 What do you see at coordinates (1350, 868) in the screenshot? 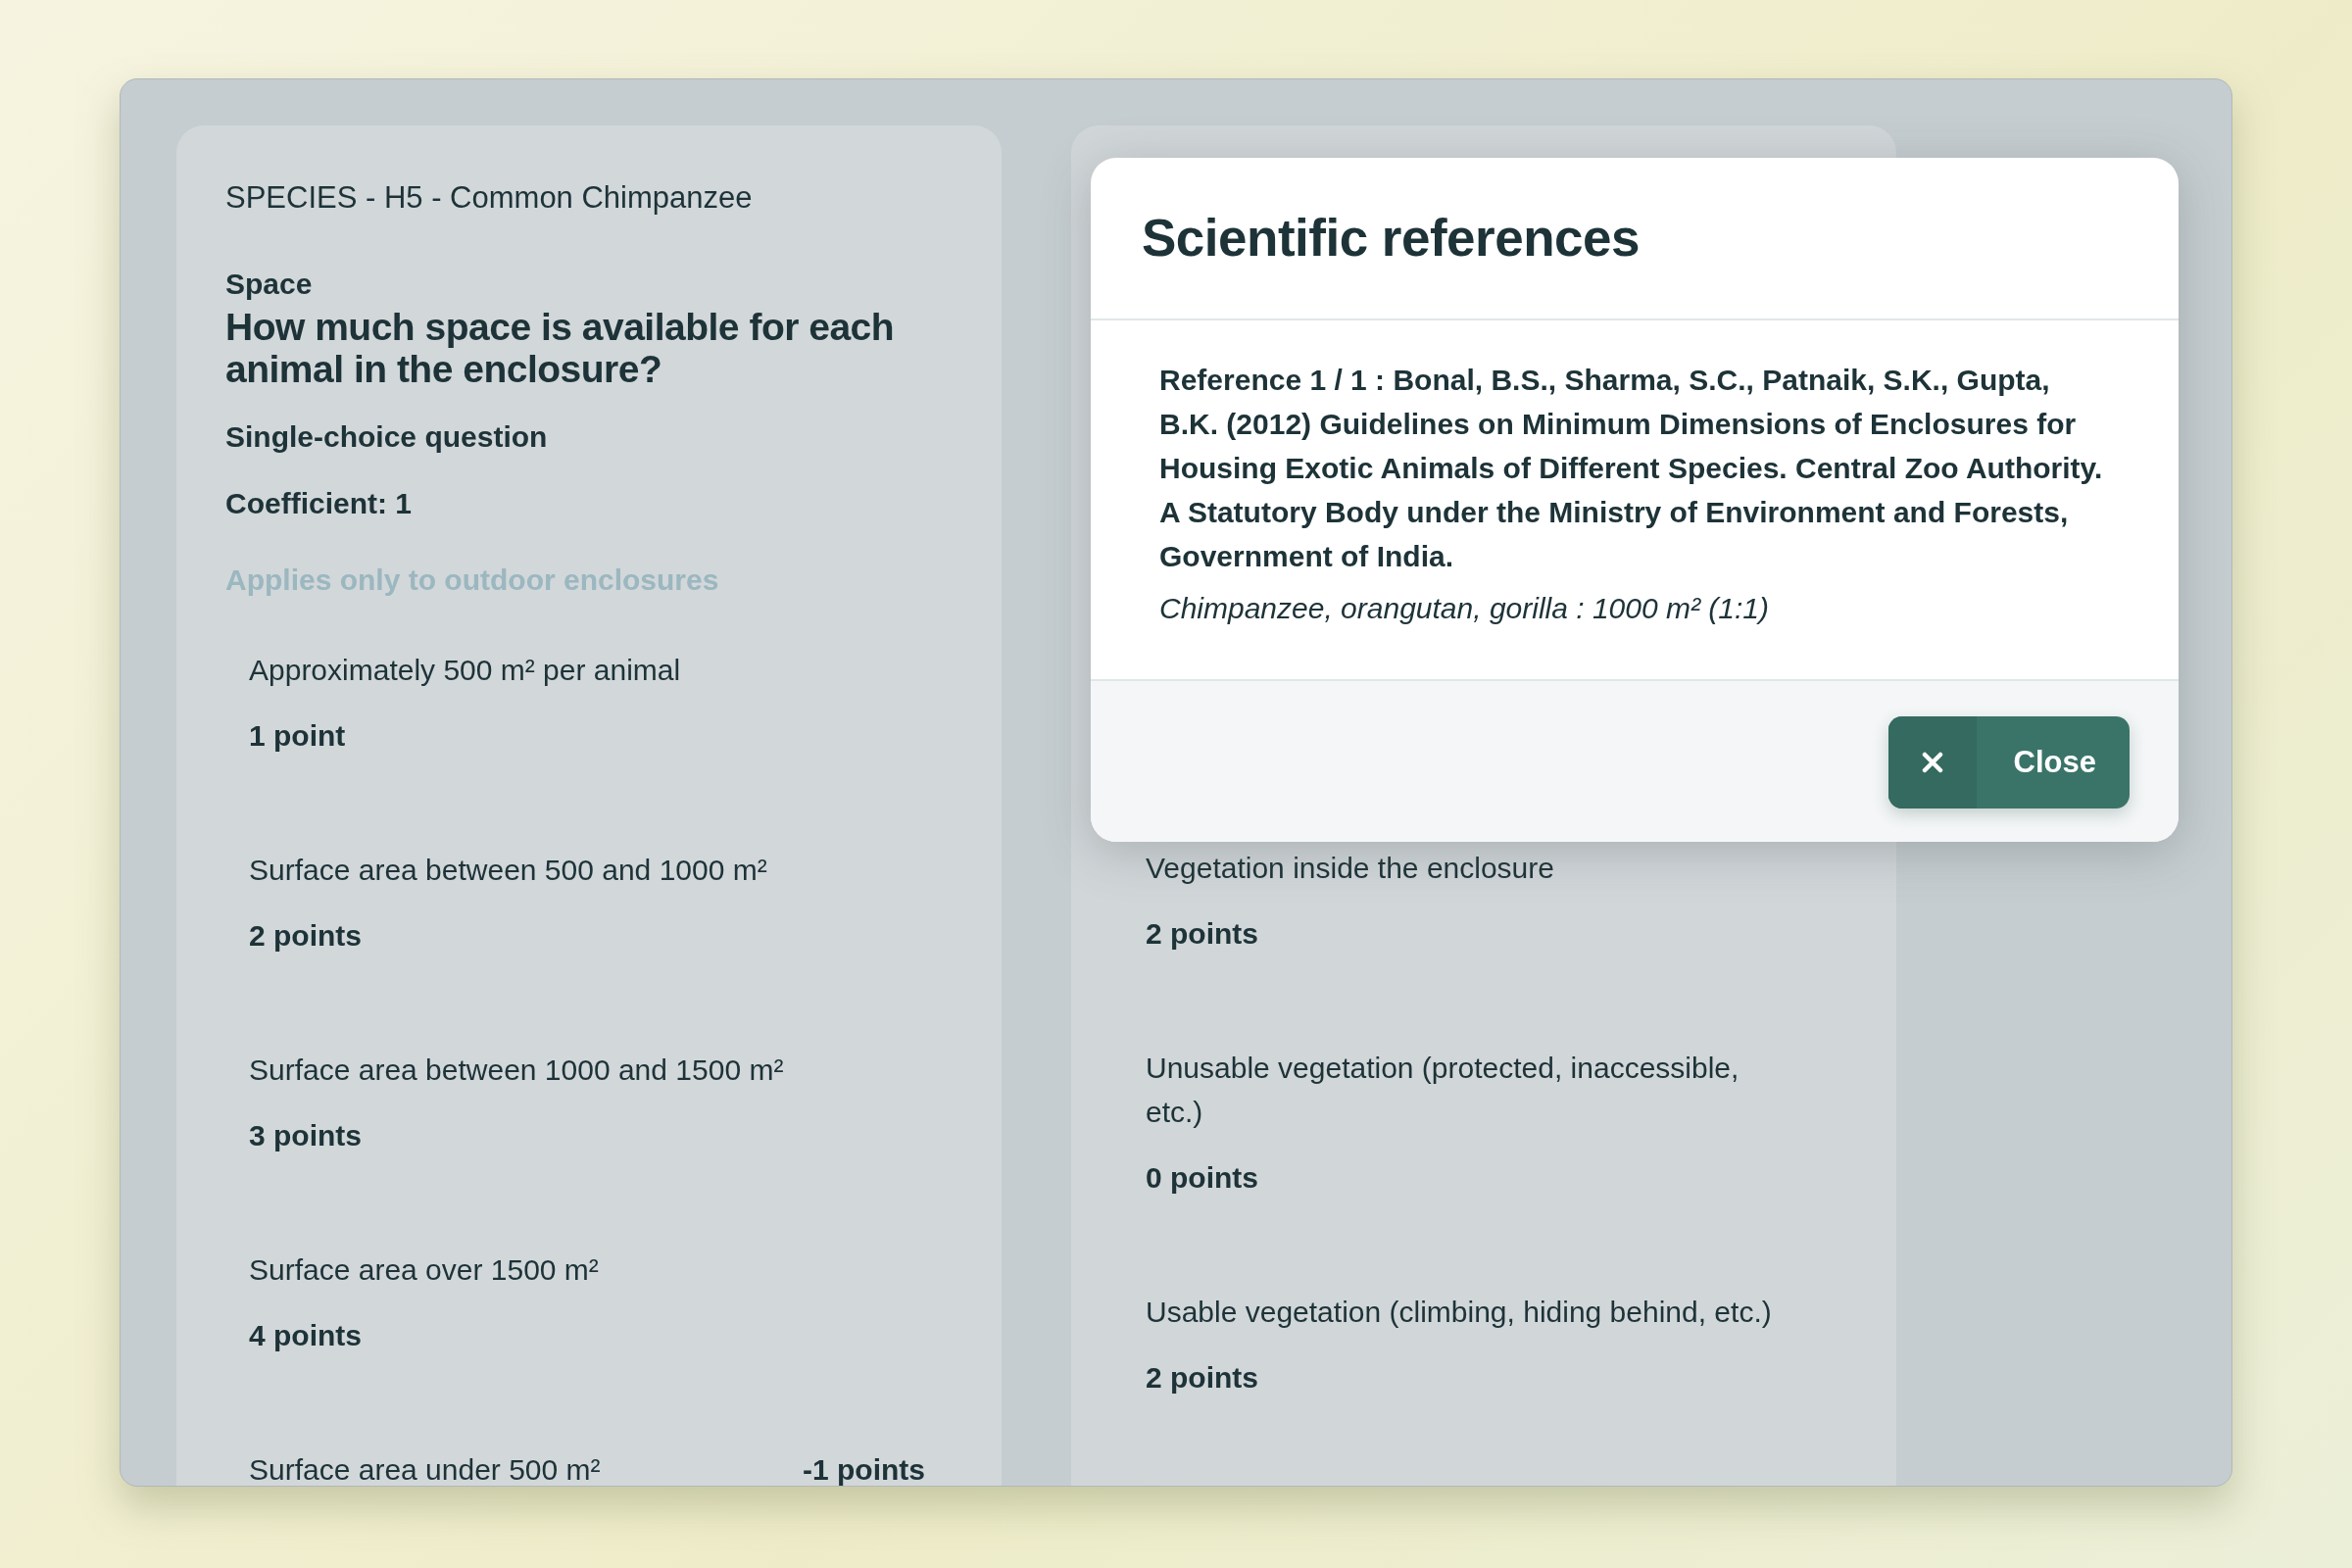
I see `option-label: Vegetation inside the enclosure` at bounding box center [1350, 868].